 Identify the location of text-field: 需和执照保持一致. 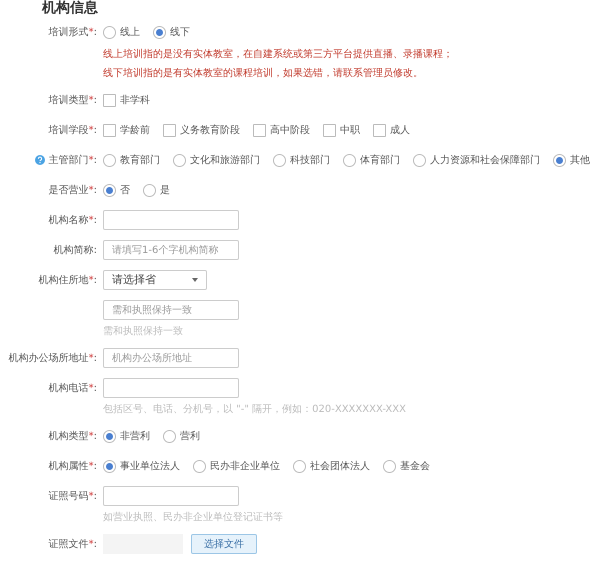
(171, 310).